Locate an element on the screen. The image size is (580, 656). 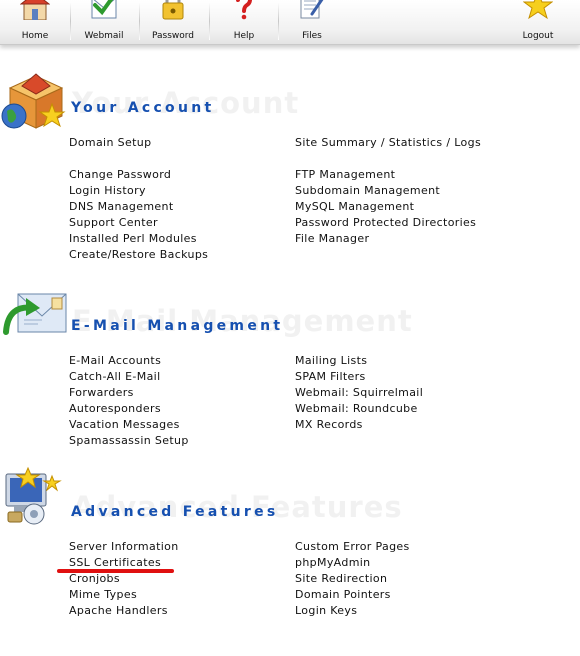
link-mysql-management: MySQL Management is located at coordinates (354, 207).